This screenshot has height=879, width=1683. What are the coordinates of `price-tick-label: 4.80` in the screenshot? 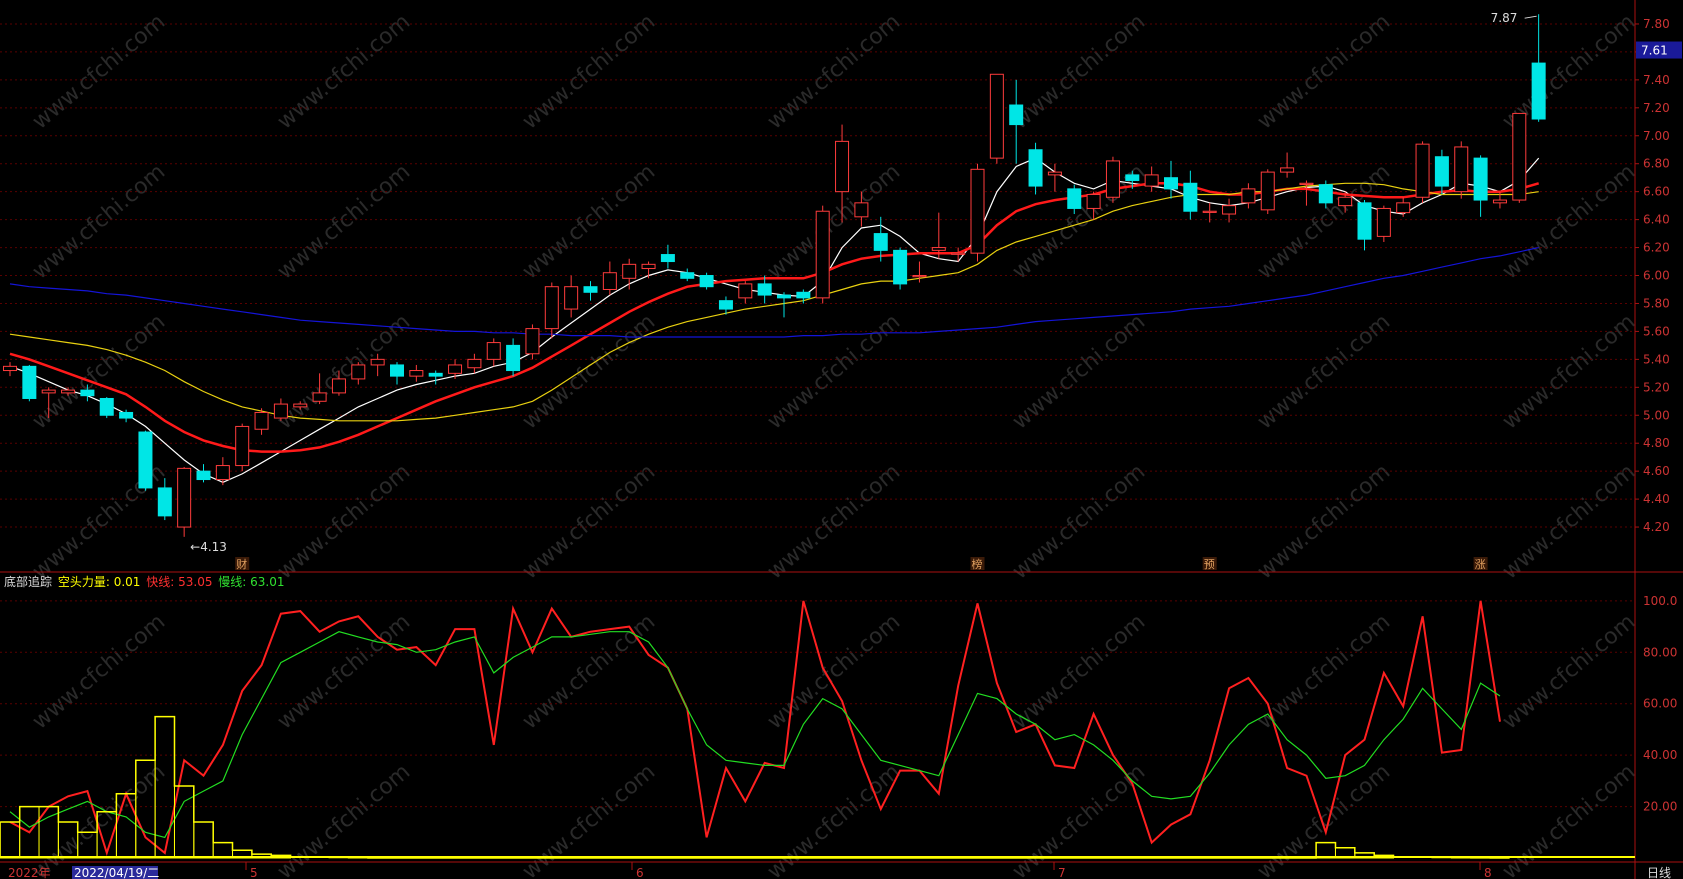 It's located at (1656, 443).